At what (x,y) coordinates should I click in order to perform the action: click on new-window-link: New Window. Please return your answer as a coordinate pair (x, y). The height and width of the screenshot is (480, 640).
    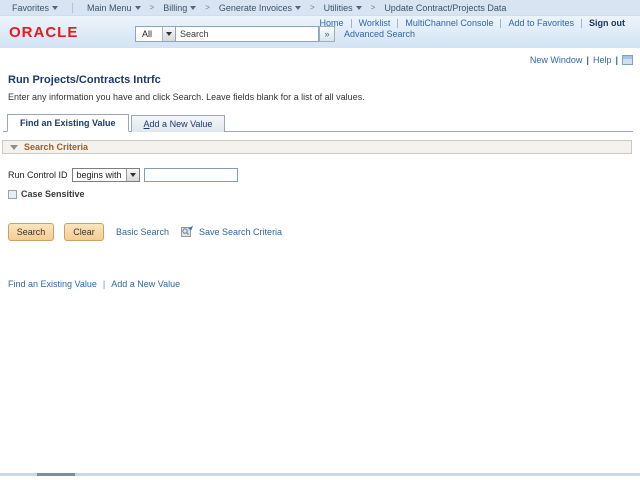
    Looking at the image, I should click on (556, 60).